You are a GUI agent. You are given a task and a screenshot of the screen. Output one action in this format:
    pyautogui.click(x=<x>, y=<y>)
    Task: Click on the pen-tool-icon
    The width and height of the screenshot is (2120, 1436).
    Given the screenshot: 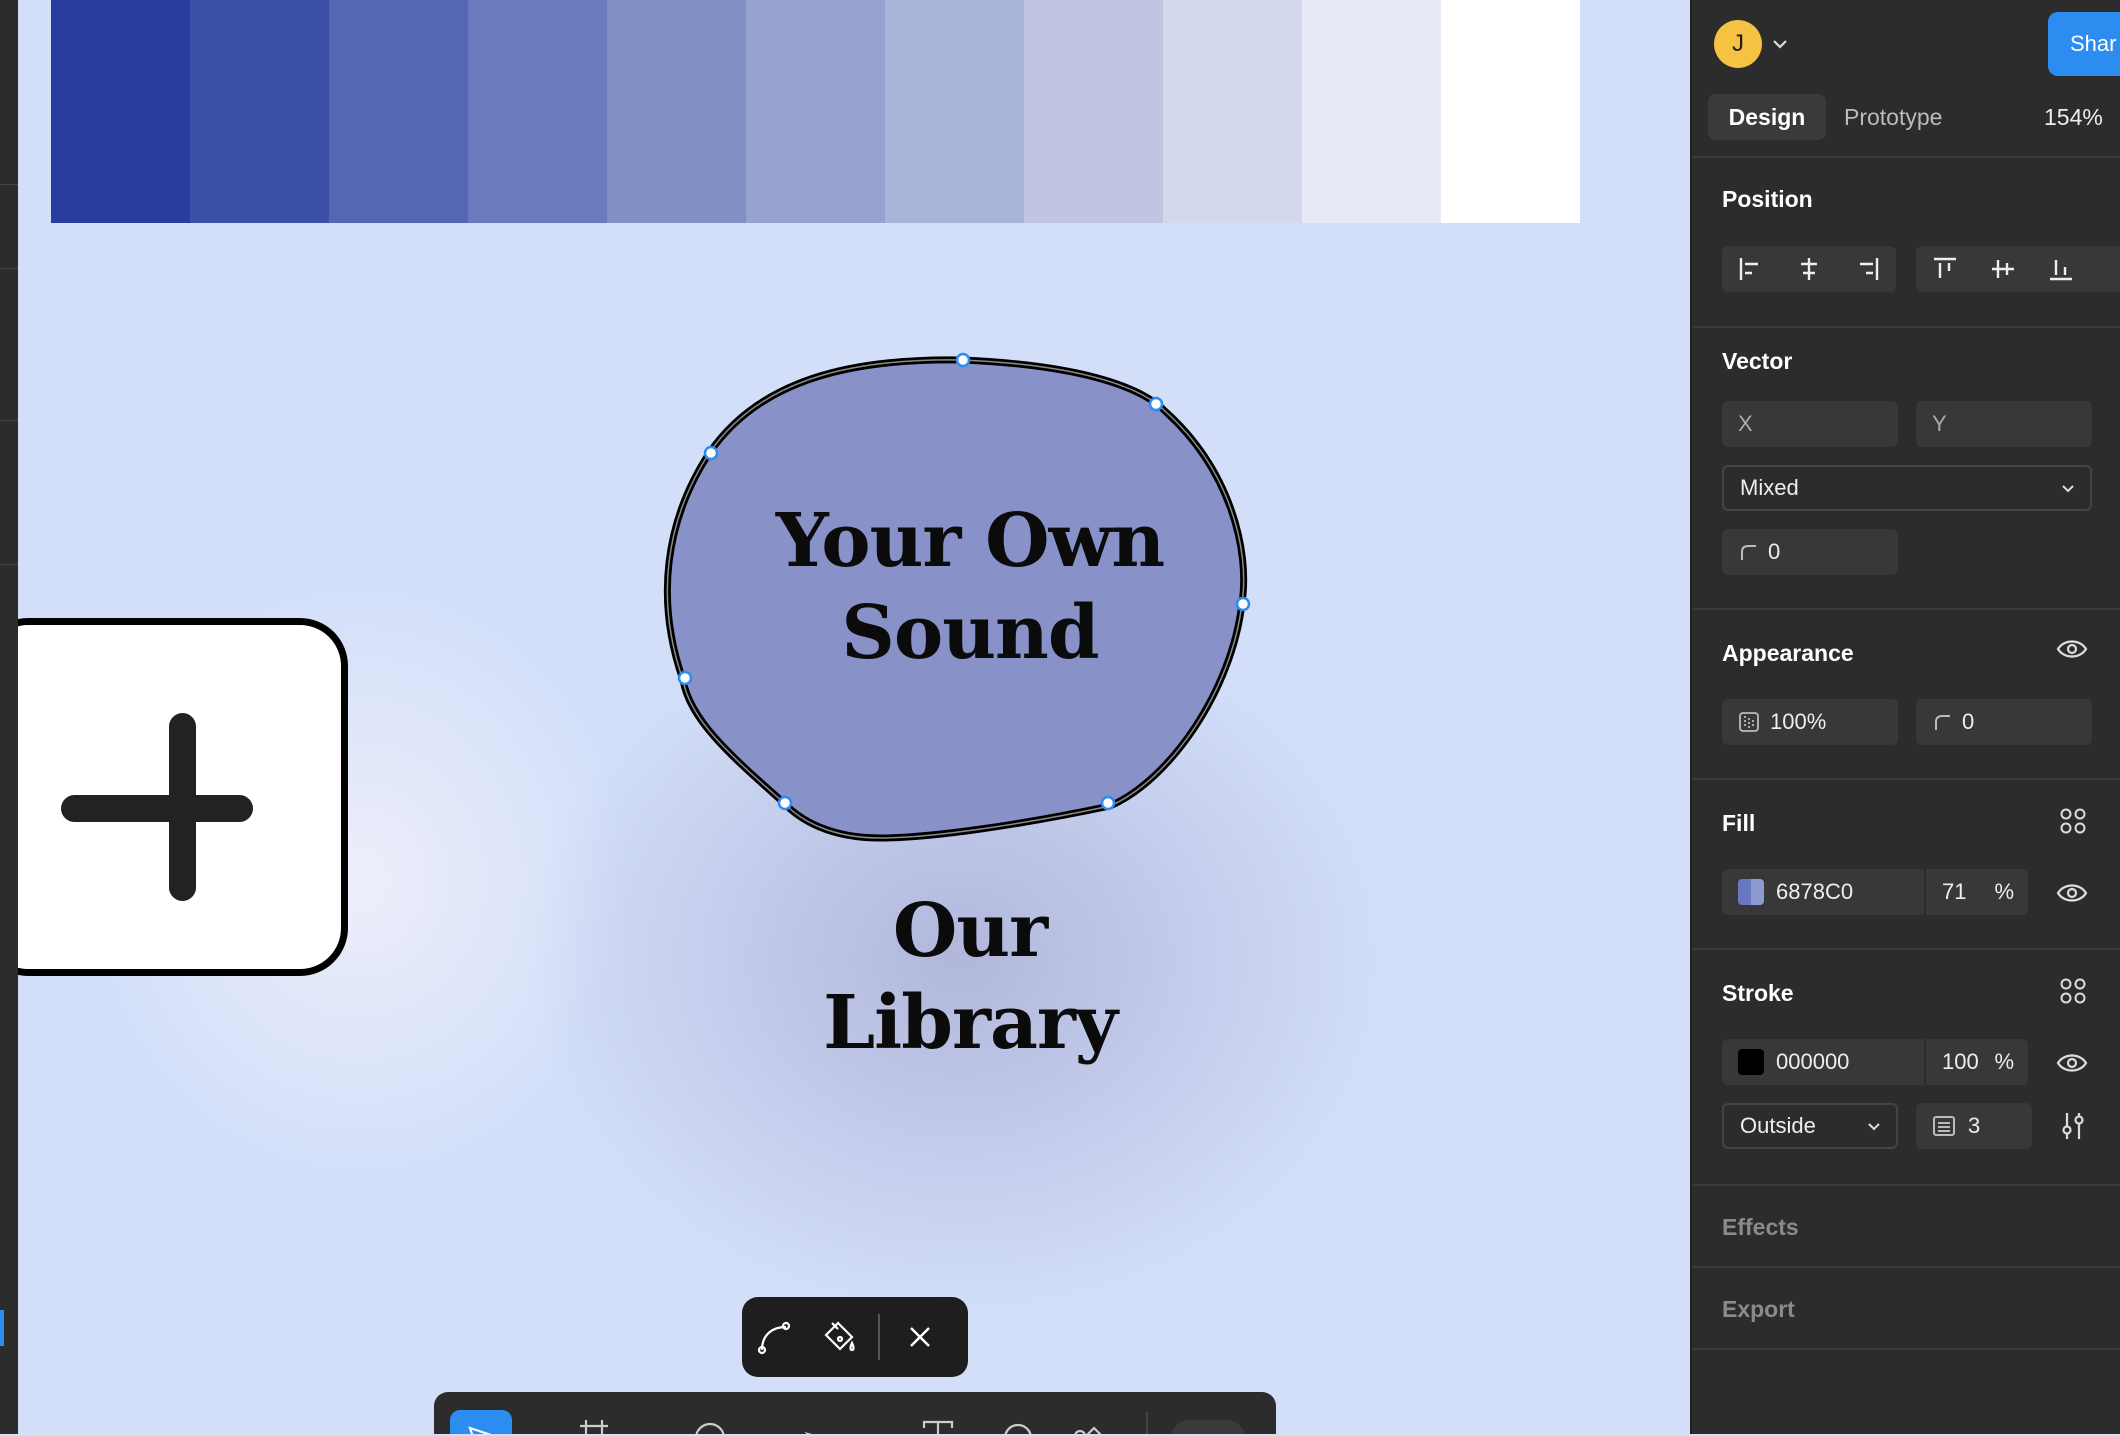 What is the action you would take?
    pyautogui.click(x=820, y=1424)
    